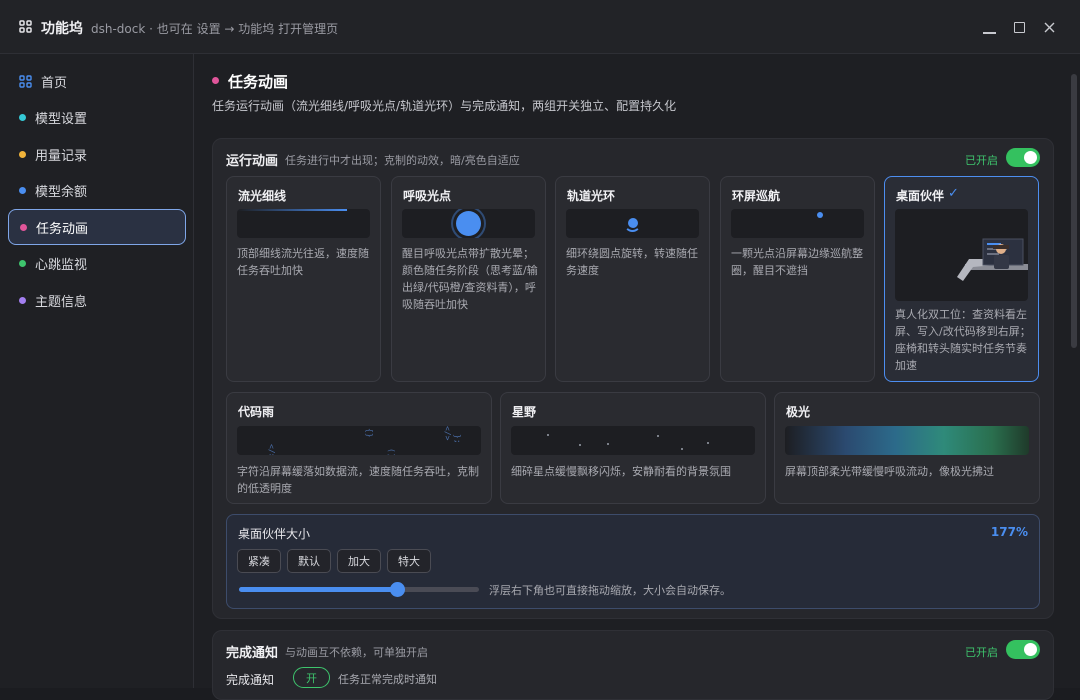 Image resolution: width=1080 pixels, height=700 pixels. What do you see at coordinates (981, 652) in the screenshot?
I see `notify-status-label: 已开启` at bounding box center [981, 652].